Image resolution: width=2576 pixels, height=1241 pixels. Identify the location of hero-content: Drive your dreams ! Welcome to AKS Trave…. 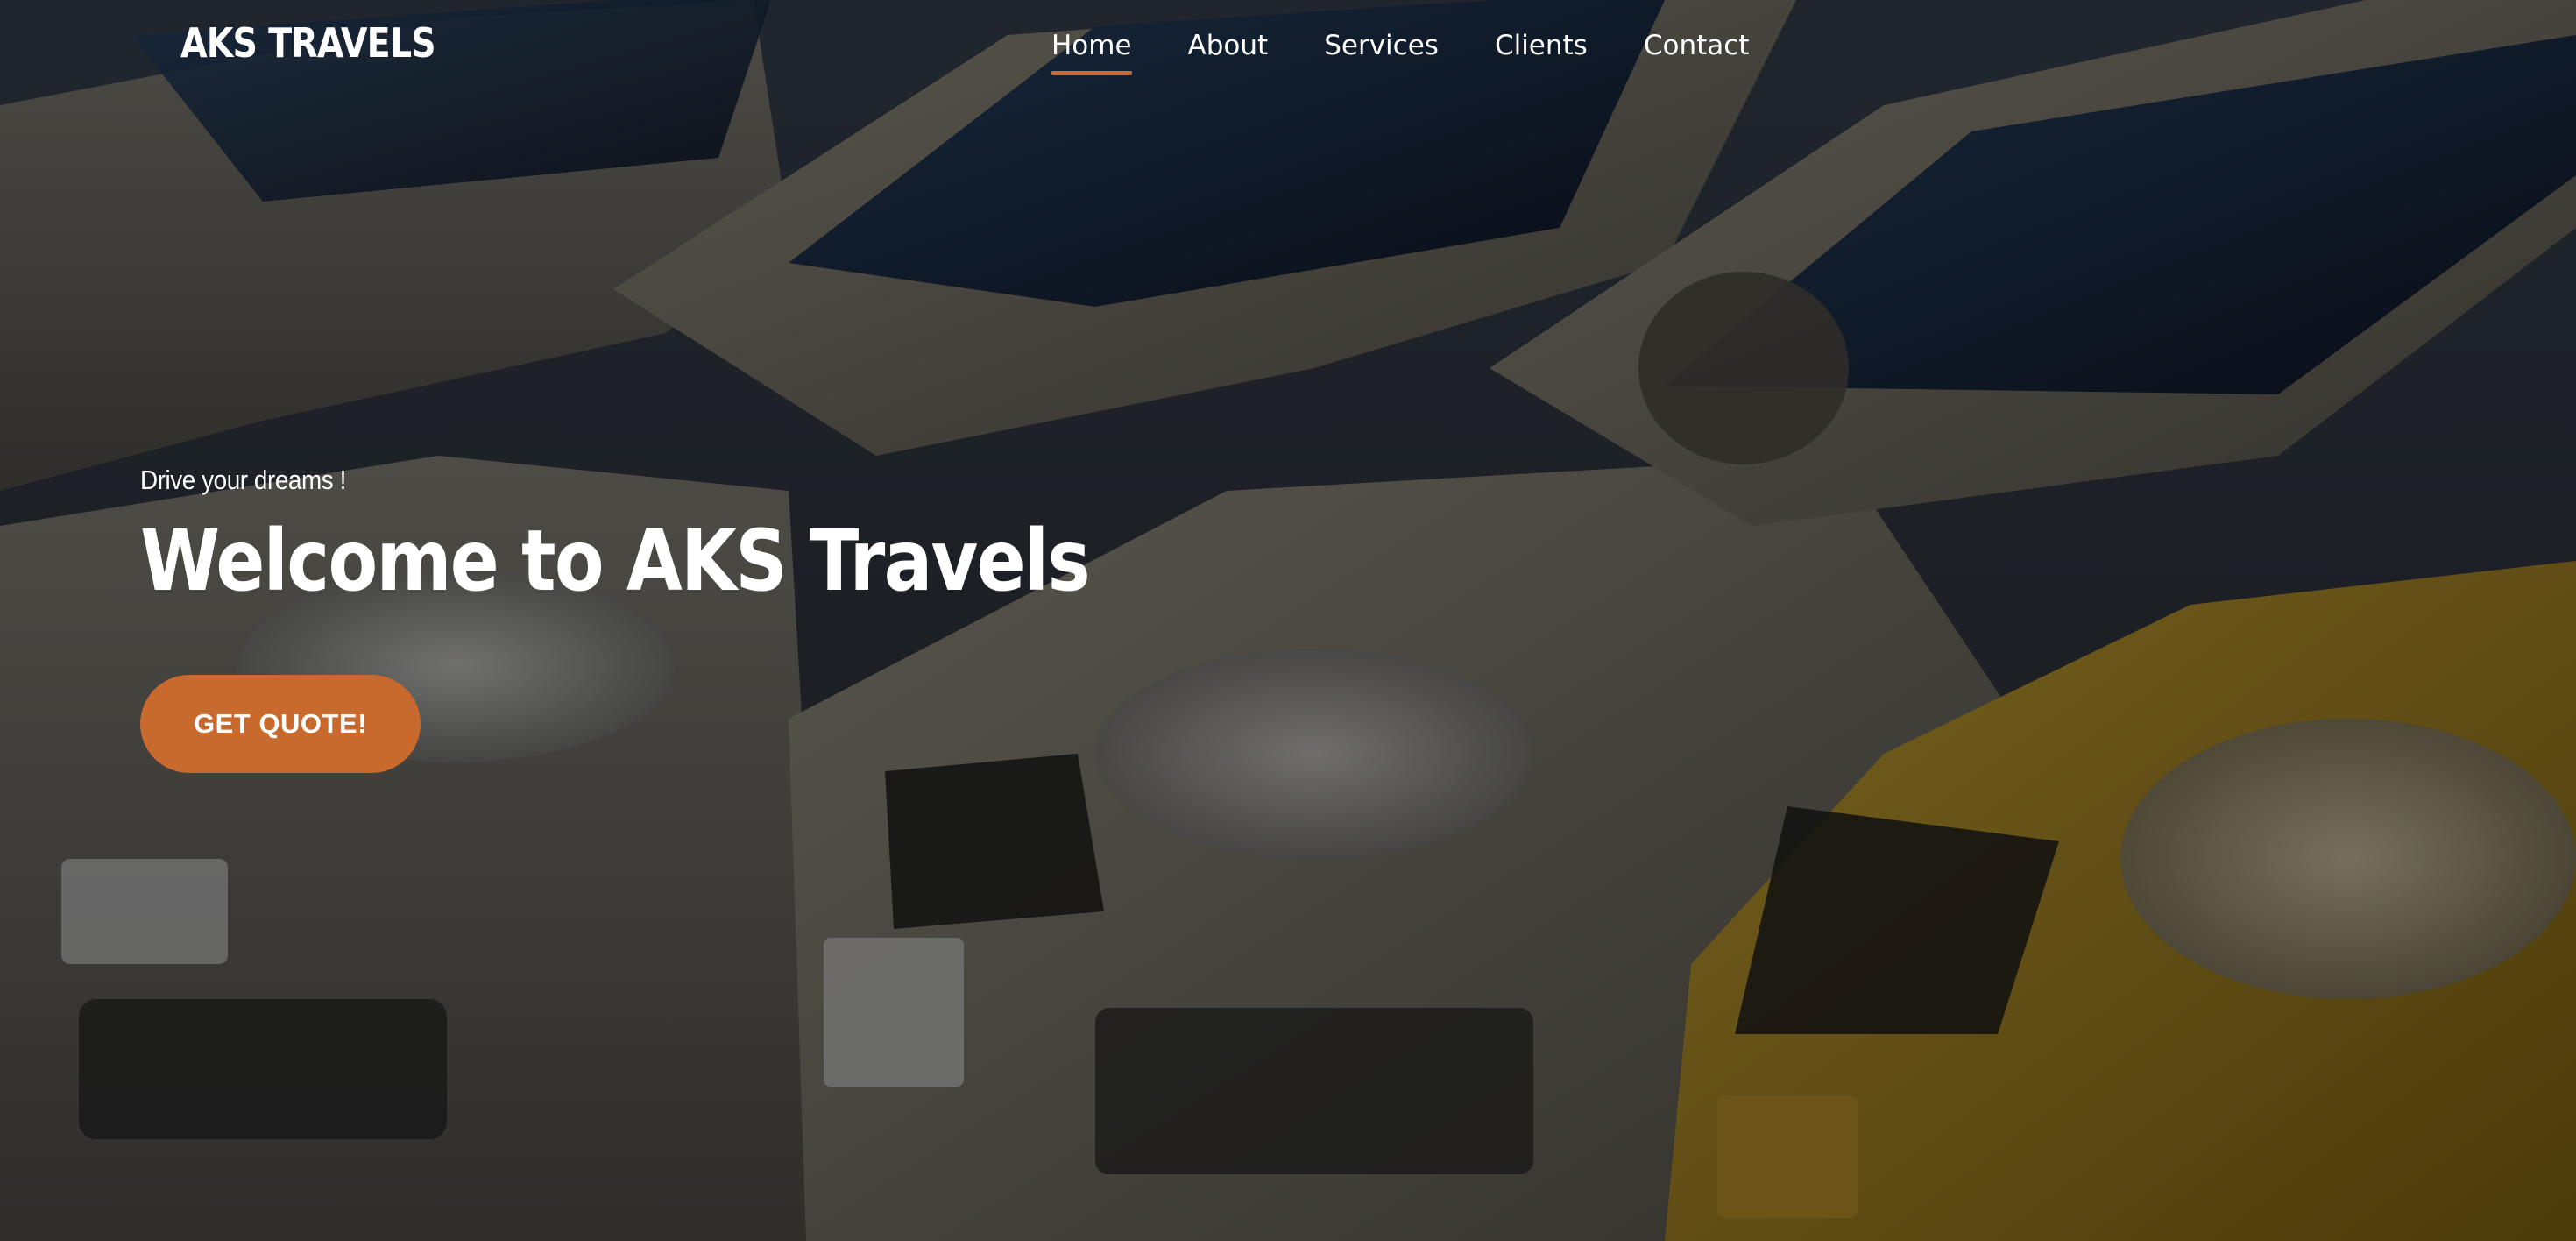
(753, 533).